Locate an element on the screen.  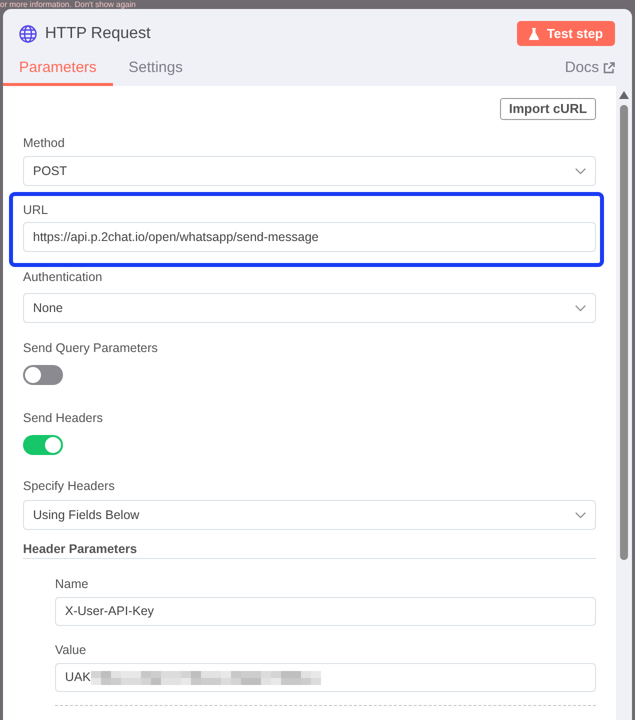
tab: Settings is located at coordinates (155, 71).